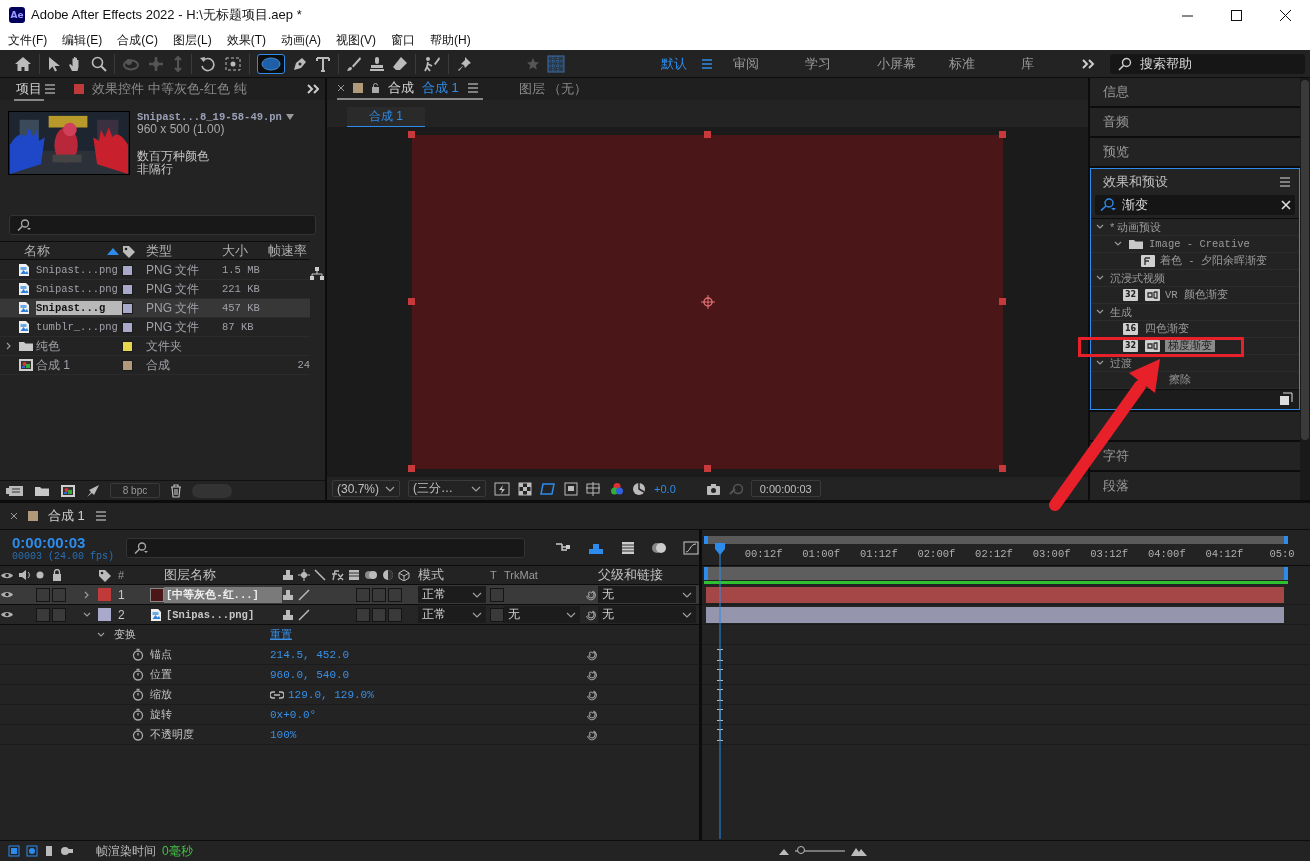 Image resolution: width=1310 pixels, height=861 pixels. What do you see at coordinates (54, 63) in the screenshot?
I see `selection-tool-icon` at bounding box center [54, 63].